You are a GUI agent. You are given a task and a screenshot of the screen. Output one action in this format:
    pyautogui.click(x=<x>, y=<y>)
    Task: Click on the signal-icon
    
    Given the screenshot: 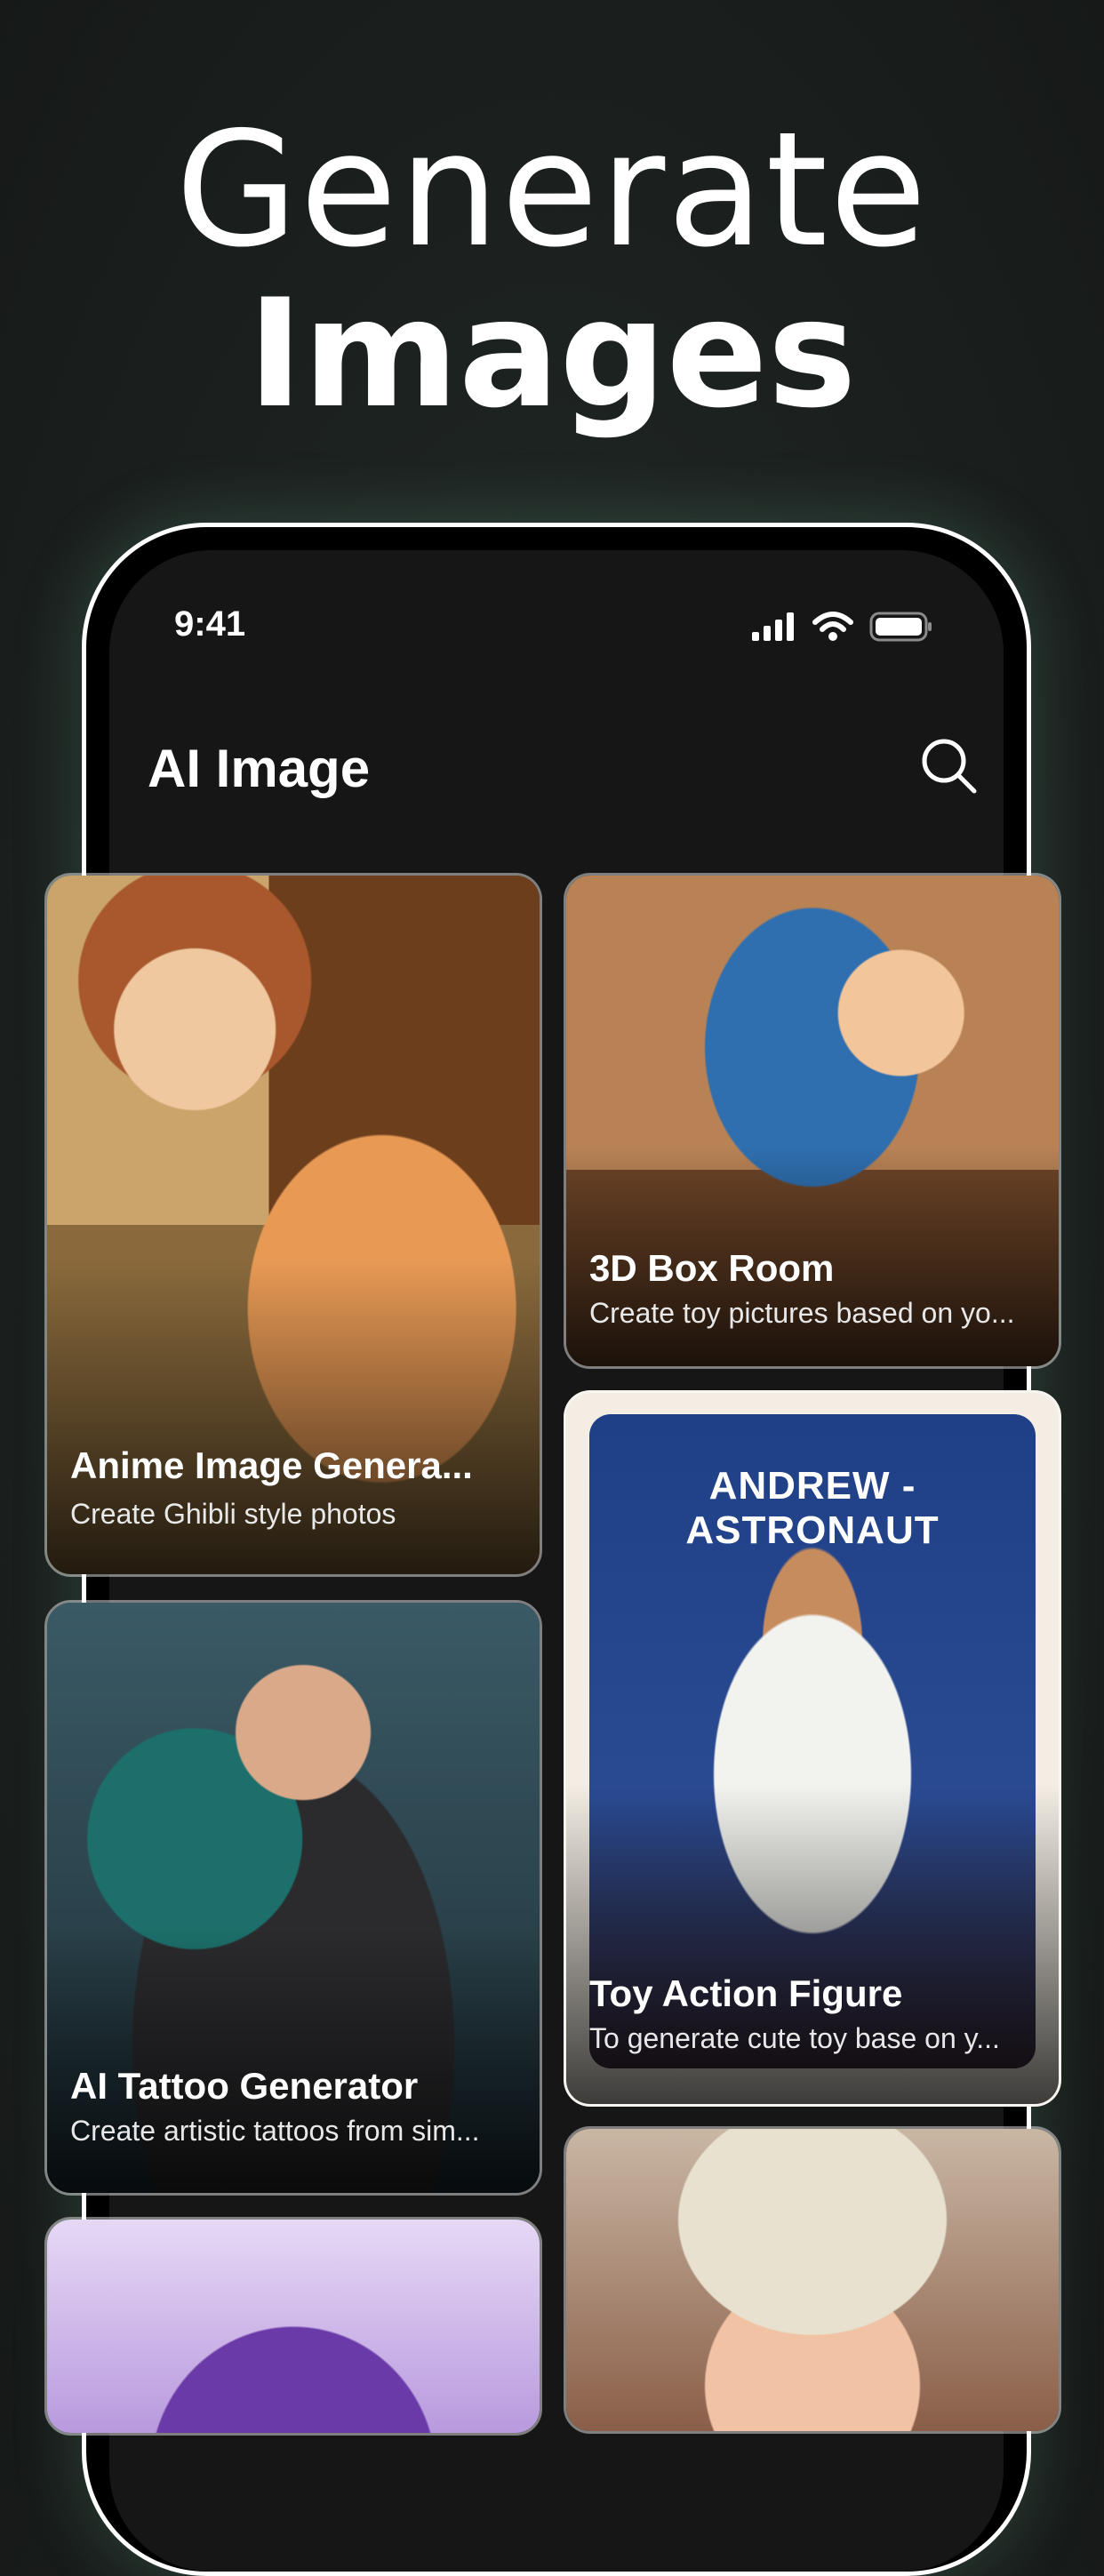 What is the action you would take?
    pyautogui.click(x=773, y=626)
    